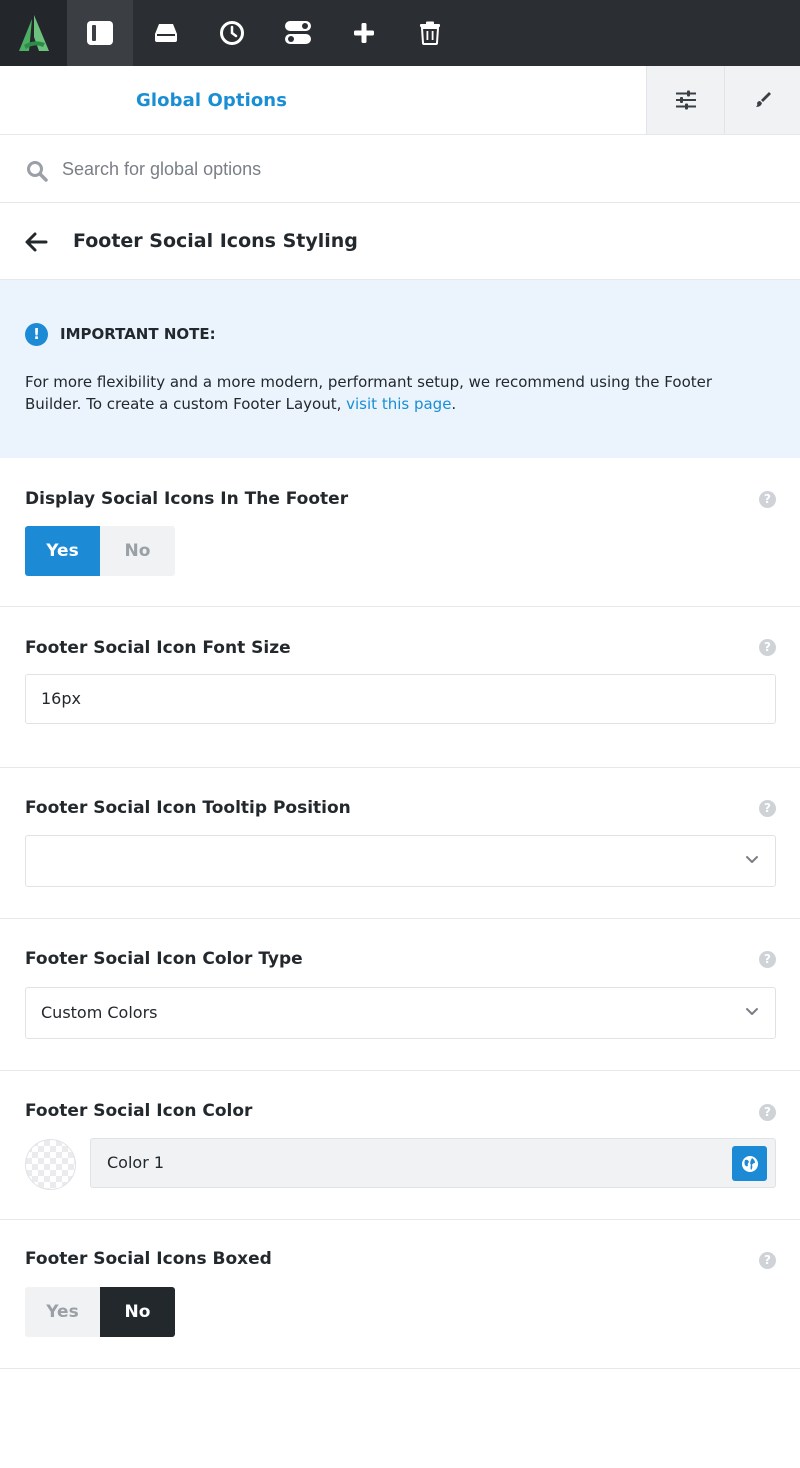 The height and width of the screenshot is (1468, 800). What do you see at coordinates (398, 404) in the screenshot?
I see `visit-page-link: visit this page` at bounding box center [398, 404].